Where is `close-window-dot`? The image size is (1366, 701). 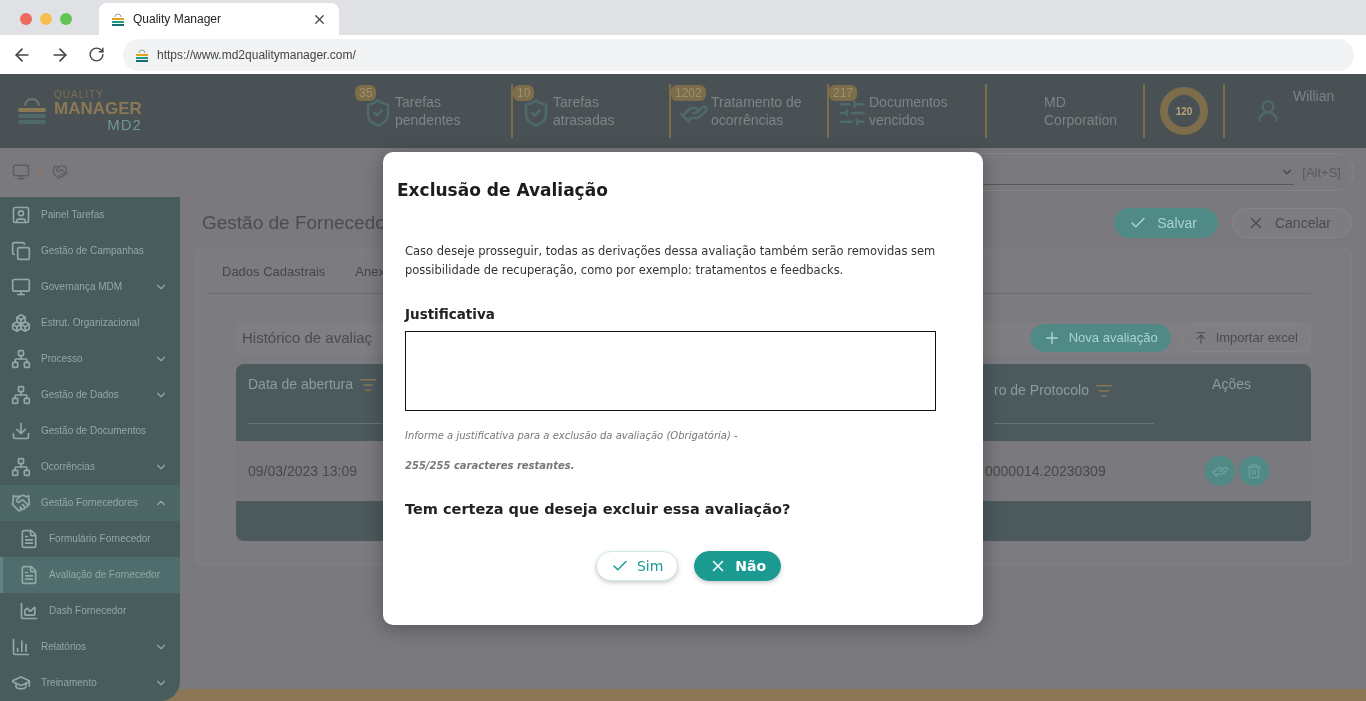 close-window-dot is located at coordinates (26, 18).